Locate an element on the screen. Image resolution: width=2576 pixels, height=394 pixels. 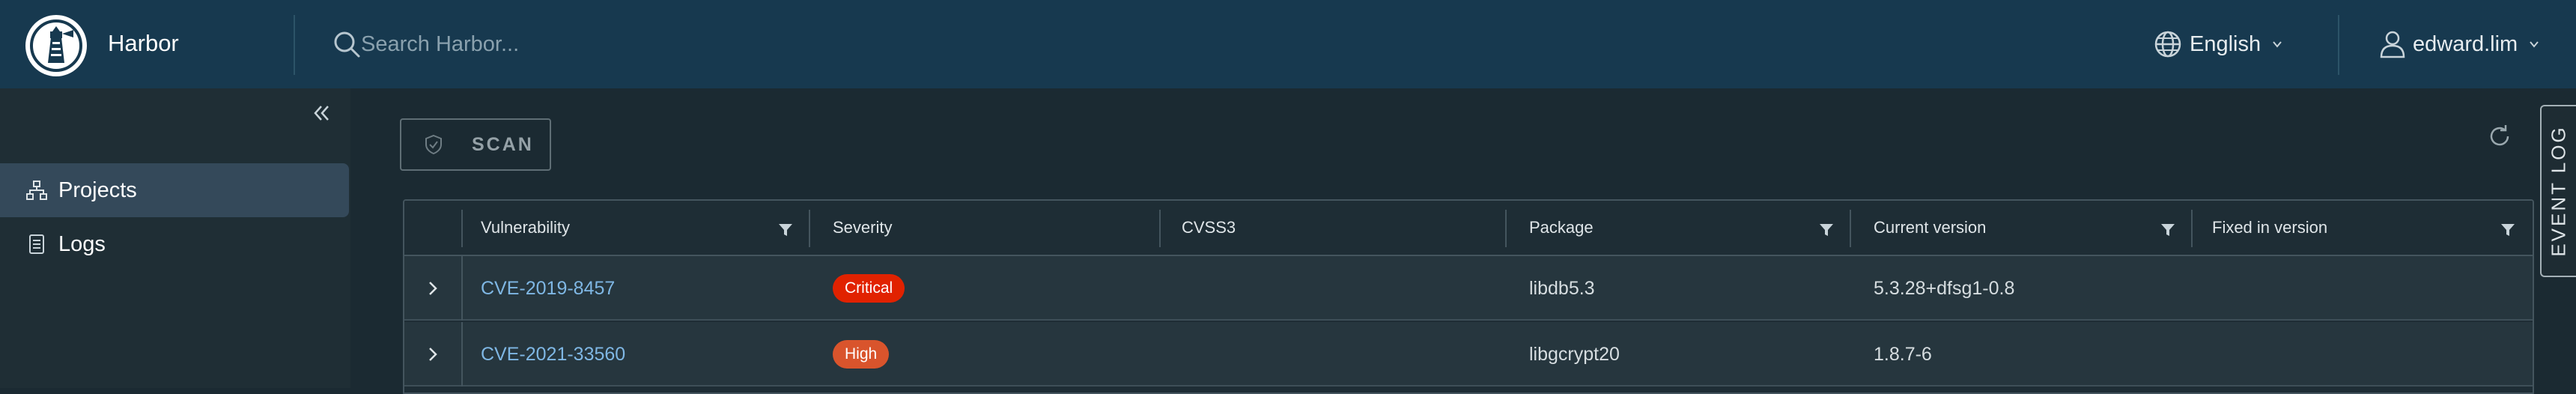
severity-badge: Critical is located at coordinates (869, 288).